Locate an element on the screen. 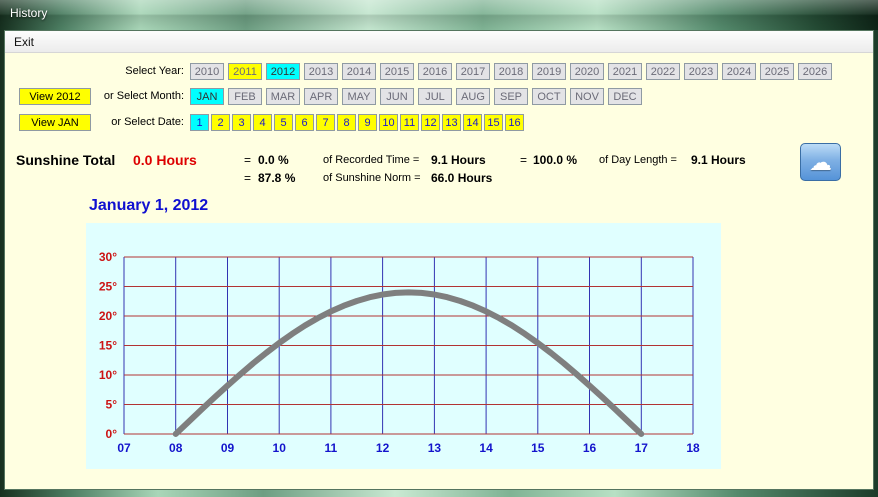 This screenshot has width=878, height=497. year-button-2011: 2011 is located at coordinates (245, 71).